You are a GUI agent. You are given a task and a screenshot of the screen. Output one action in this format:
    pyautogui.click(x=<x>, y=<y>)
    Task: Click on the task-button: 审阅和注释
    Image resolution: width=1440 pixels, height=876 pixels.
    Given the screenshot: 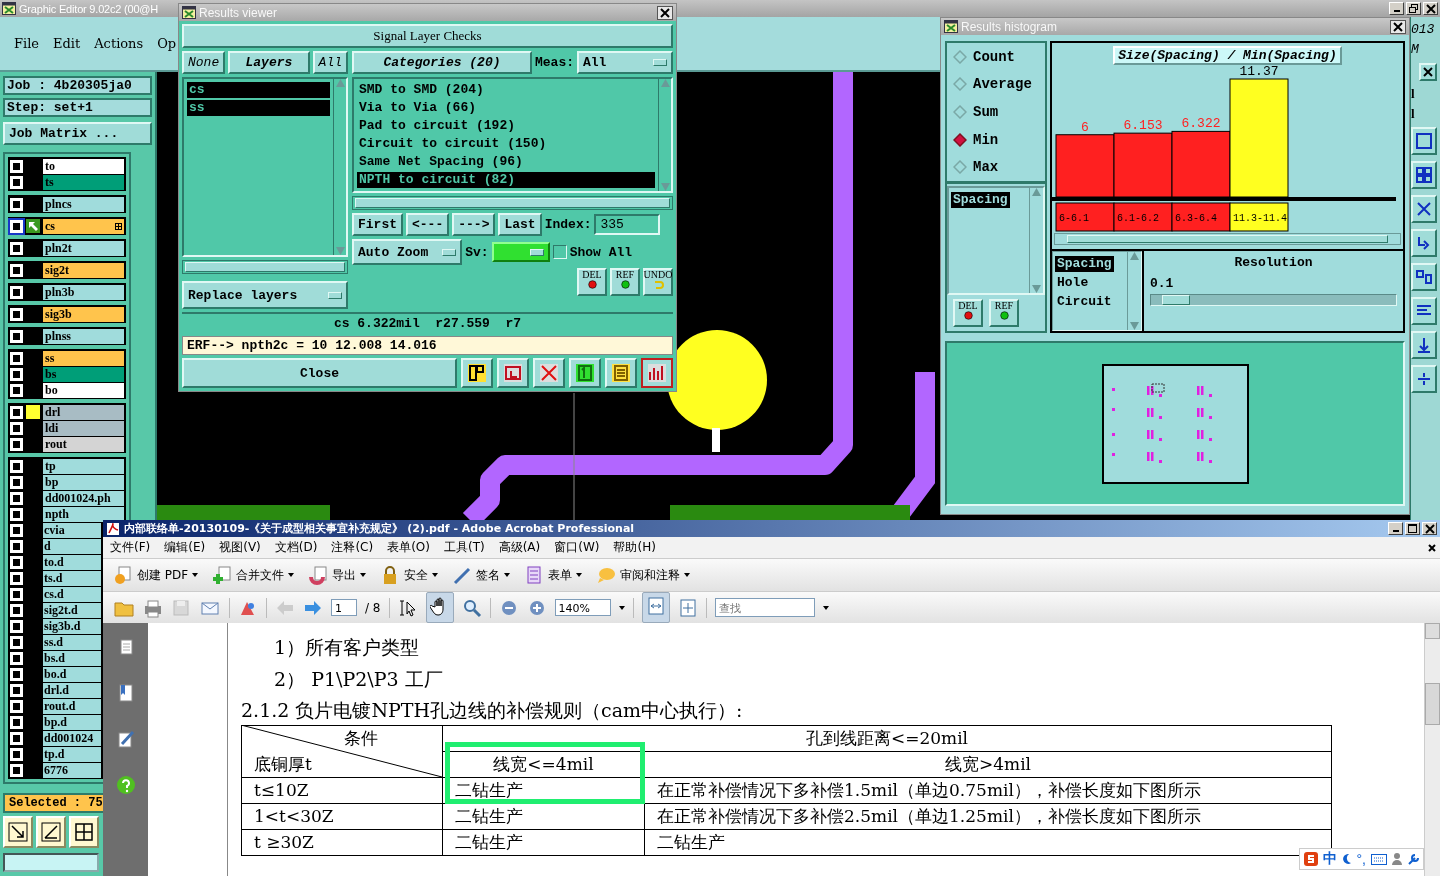 What is the action you would take?
    pyautogui.click(x=643, y=575)
    